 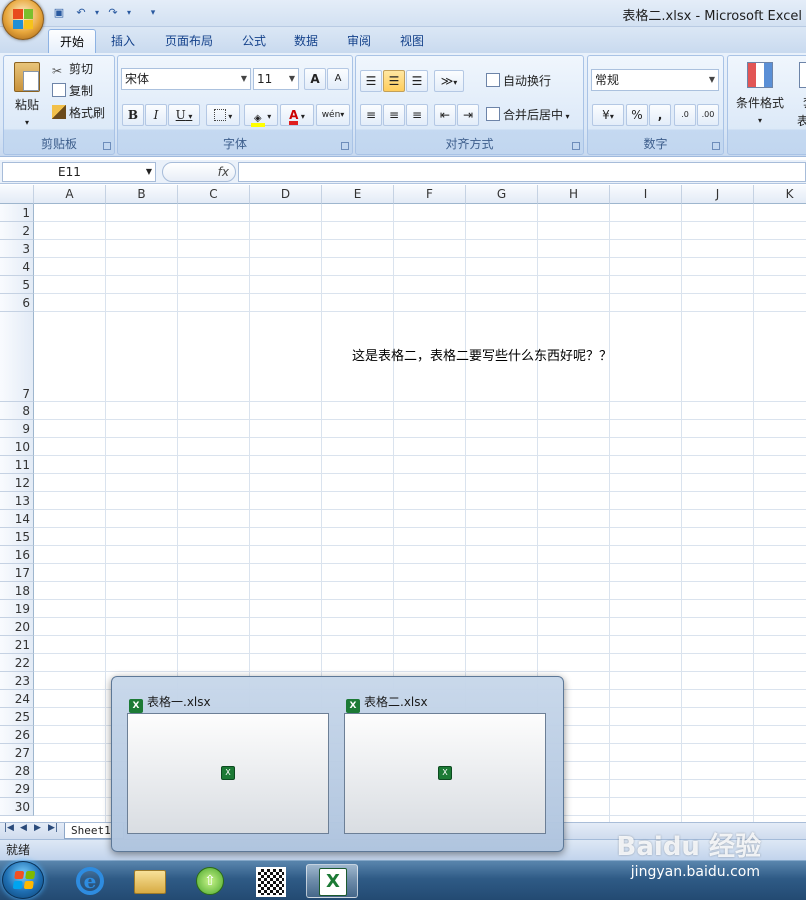 I want to click on number-format-combo: 常规 ▼, so click(x=655, y=80).